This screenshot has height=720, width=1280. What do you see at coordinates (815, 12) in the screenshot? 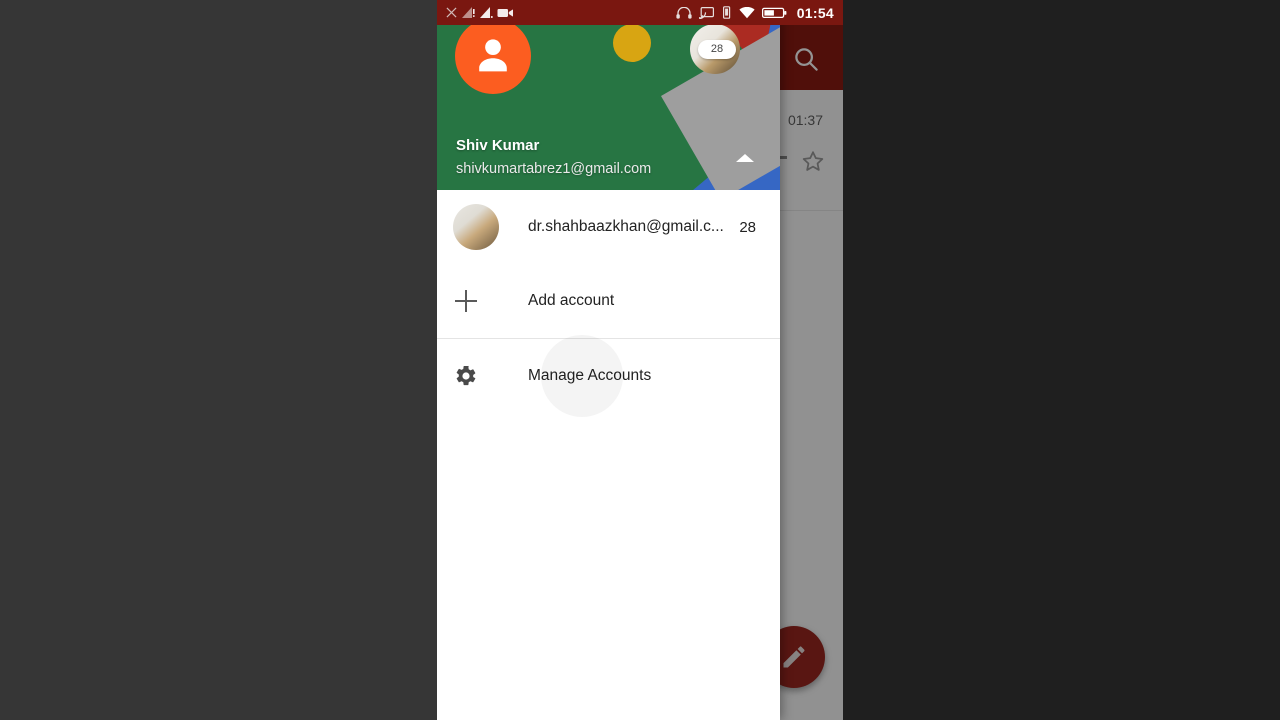
I see `status-bar-clock: 01:54` at bounding box center [815, 12].